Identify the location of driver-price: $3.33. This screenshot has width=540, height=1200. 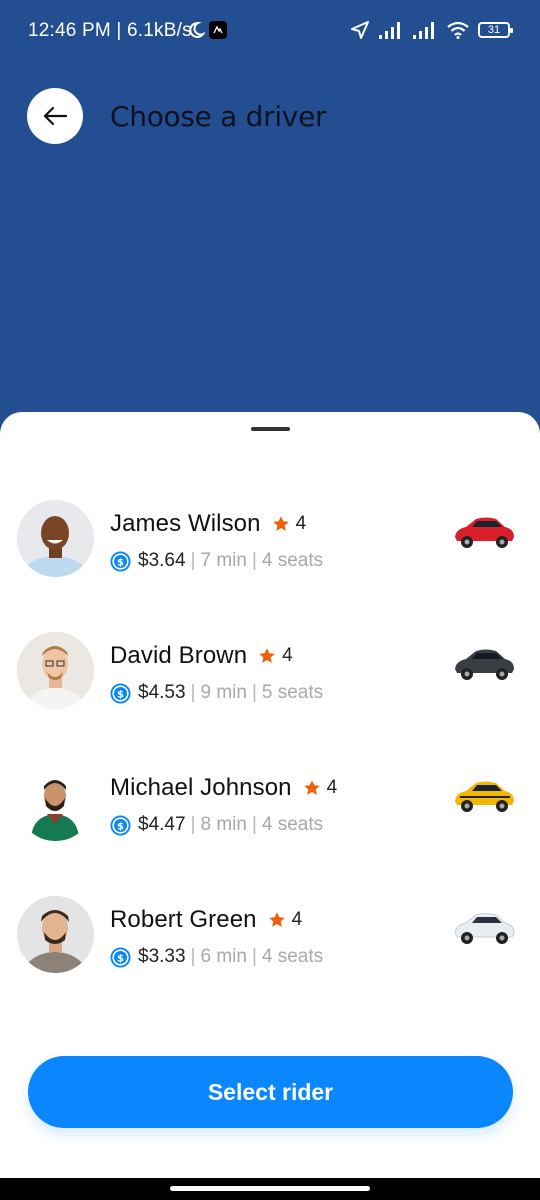
(162, 956).